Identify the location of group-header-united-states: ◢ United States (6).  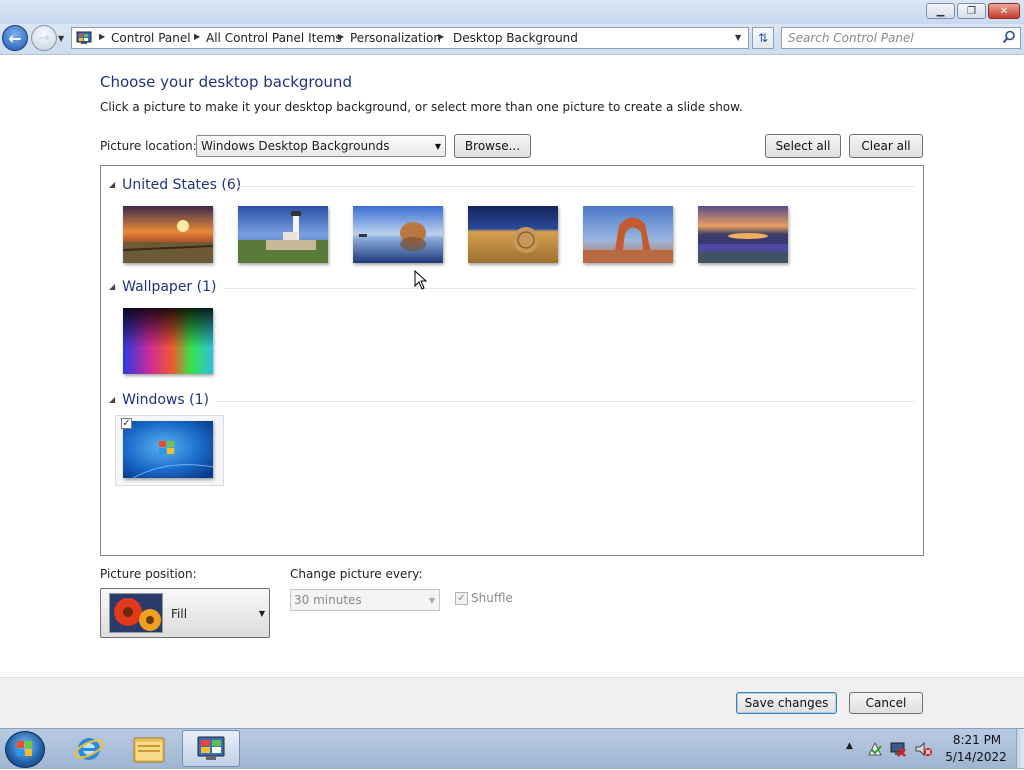
(175, 185).